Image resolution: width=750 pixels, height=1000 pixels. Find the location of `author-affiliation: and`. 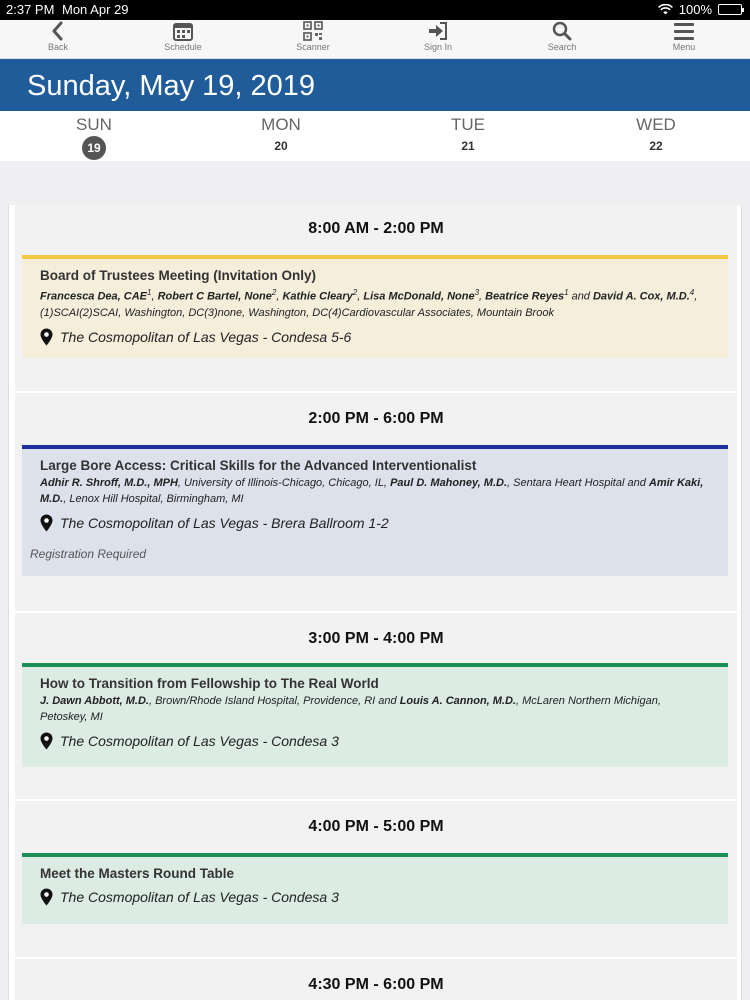

author-affiliation: and is located at coordinates (580, 296).